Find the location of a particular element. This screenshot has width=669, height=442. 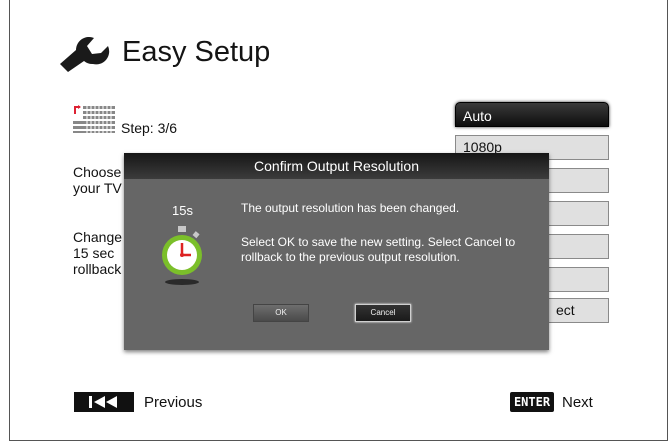

step-grid-icon is located at coordinates (94, 119).